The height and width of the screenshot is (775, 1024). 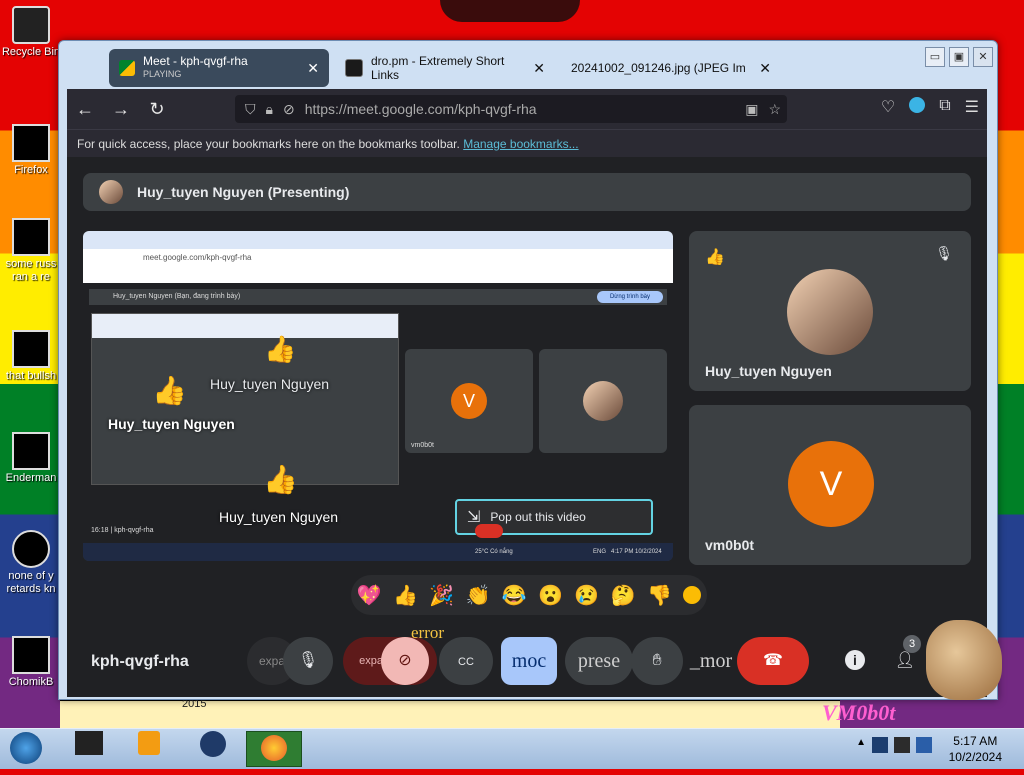 I want to click on desktop-icon-recycle-bin: Recycle Bin, so click(x=31, y=32).